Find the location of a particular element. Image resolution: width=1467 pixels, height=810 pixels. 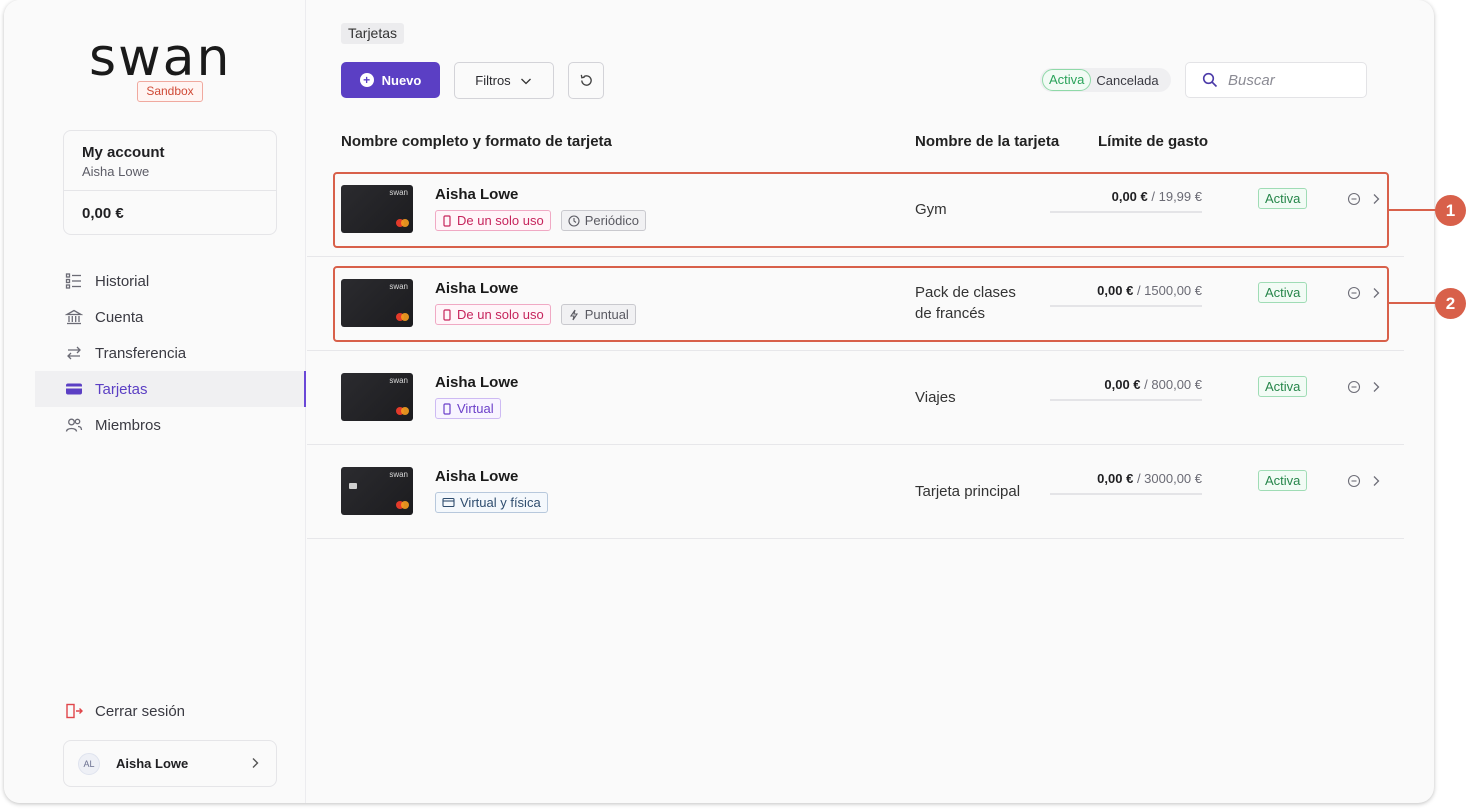

status-filter-active: Activa is located at coordinates (1067, 80).